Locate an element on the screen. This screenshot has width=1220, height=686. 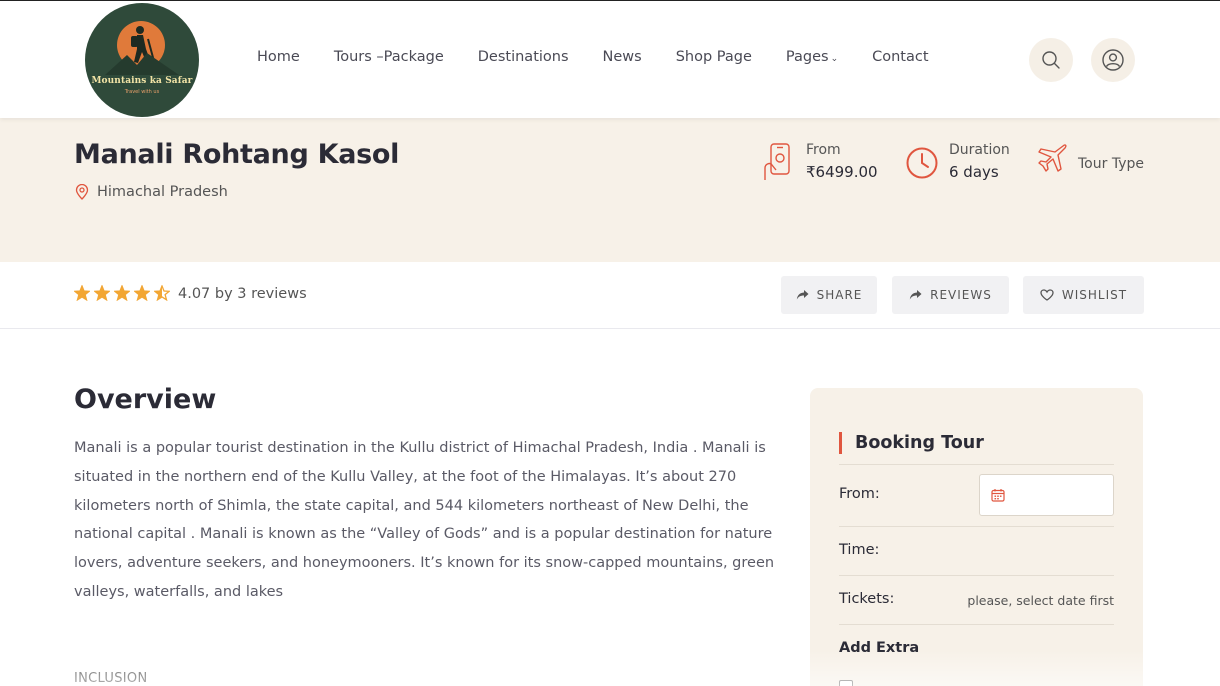
share-label: SHARE is located at coordinates (839, 295).